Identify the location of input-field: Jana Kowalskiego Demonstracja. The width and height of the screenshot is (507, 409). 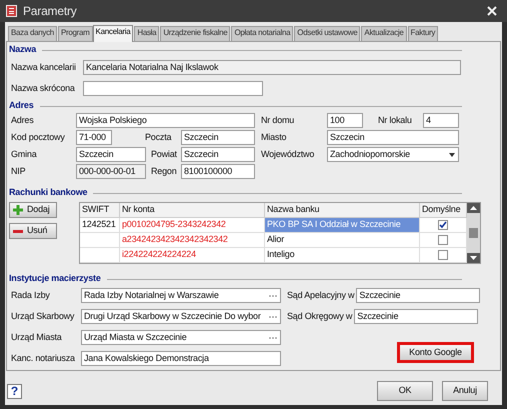
(181, 358).